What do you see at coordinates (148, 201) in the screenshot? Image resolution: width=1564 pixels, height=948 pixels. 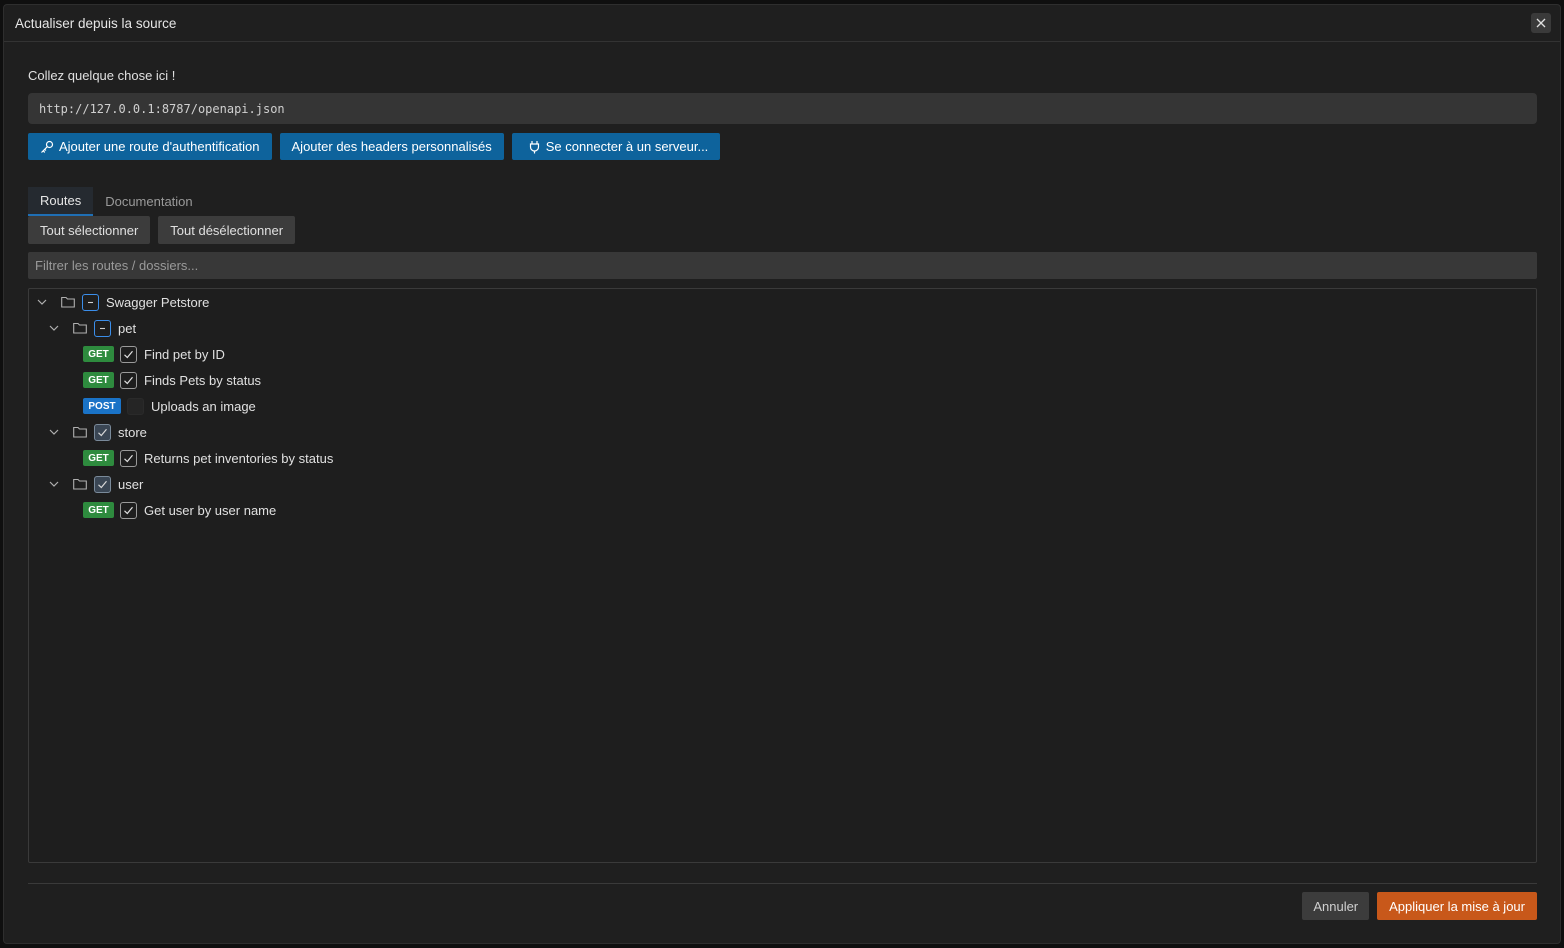 I see `tab-documentation: Documentation` at bounding box center [148, 201].